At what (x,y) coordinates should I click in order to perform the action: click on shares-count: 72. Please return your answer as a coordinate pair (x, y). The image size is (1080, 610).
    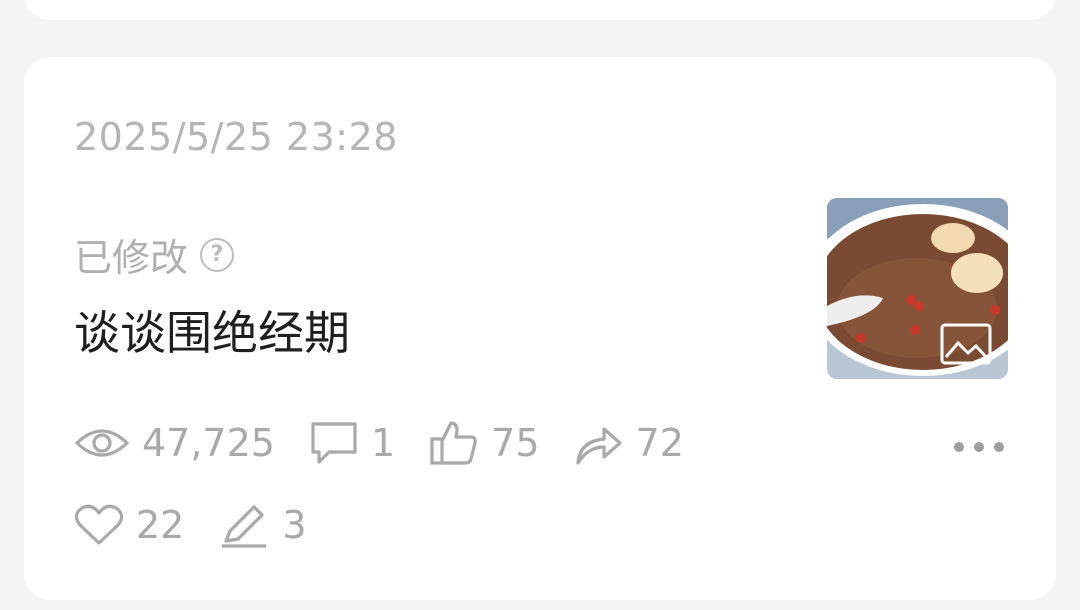
    Looking at the image, I should click on (659, 443).